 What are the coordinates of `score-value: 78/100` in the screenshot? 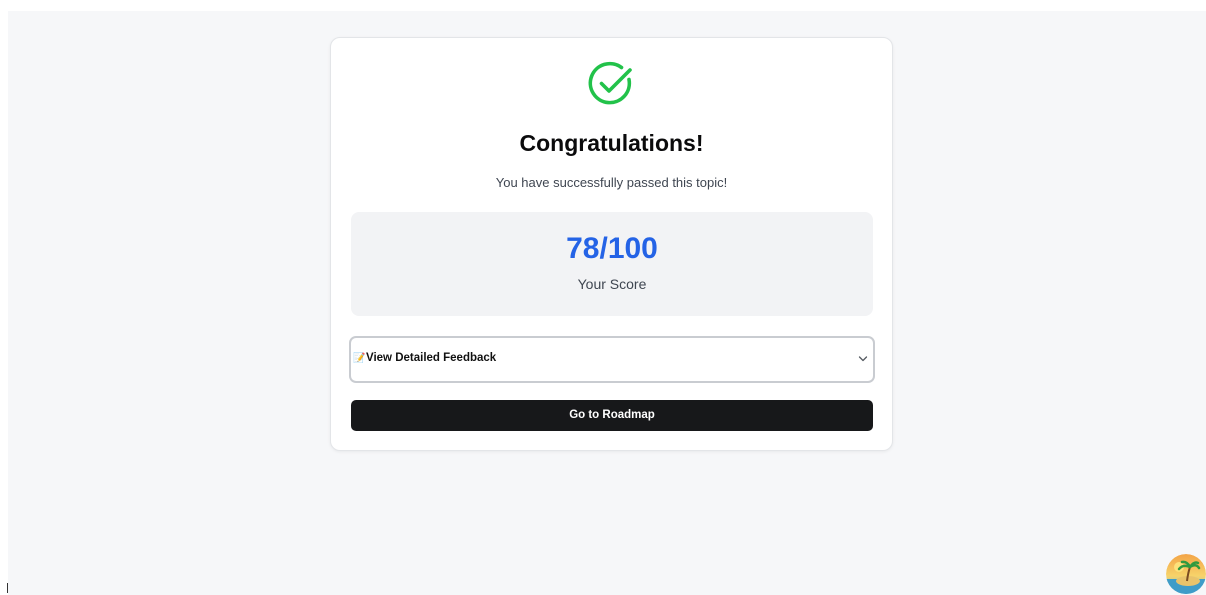 It's located at (612, 248).